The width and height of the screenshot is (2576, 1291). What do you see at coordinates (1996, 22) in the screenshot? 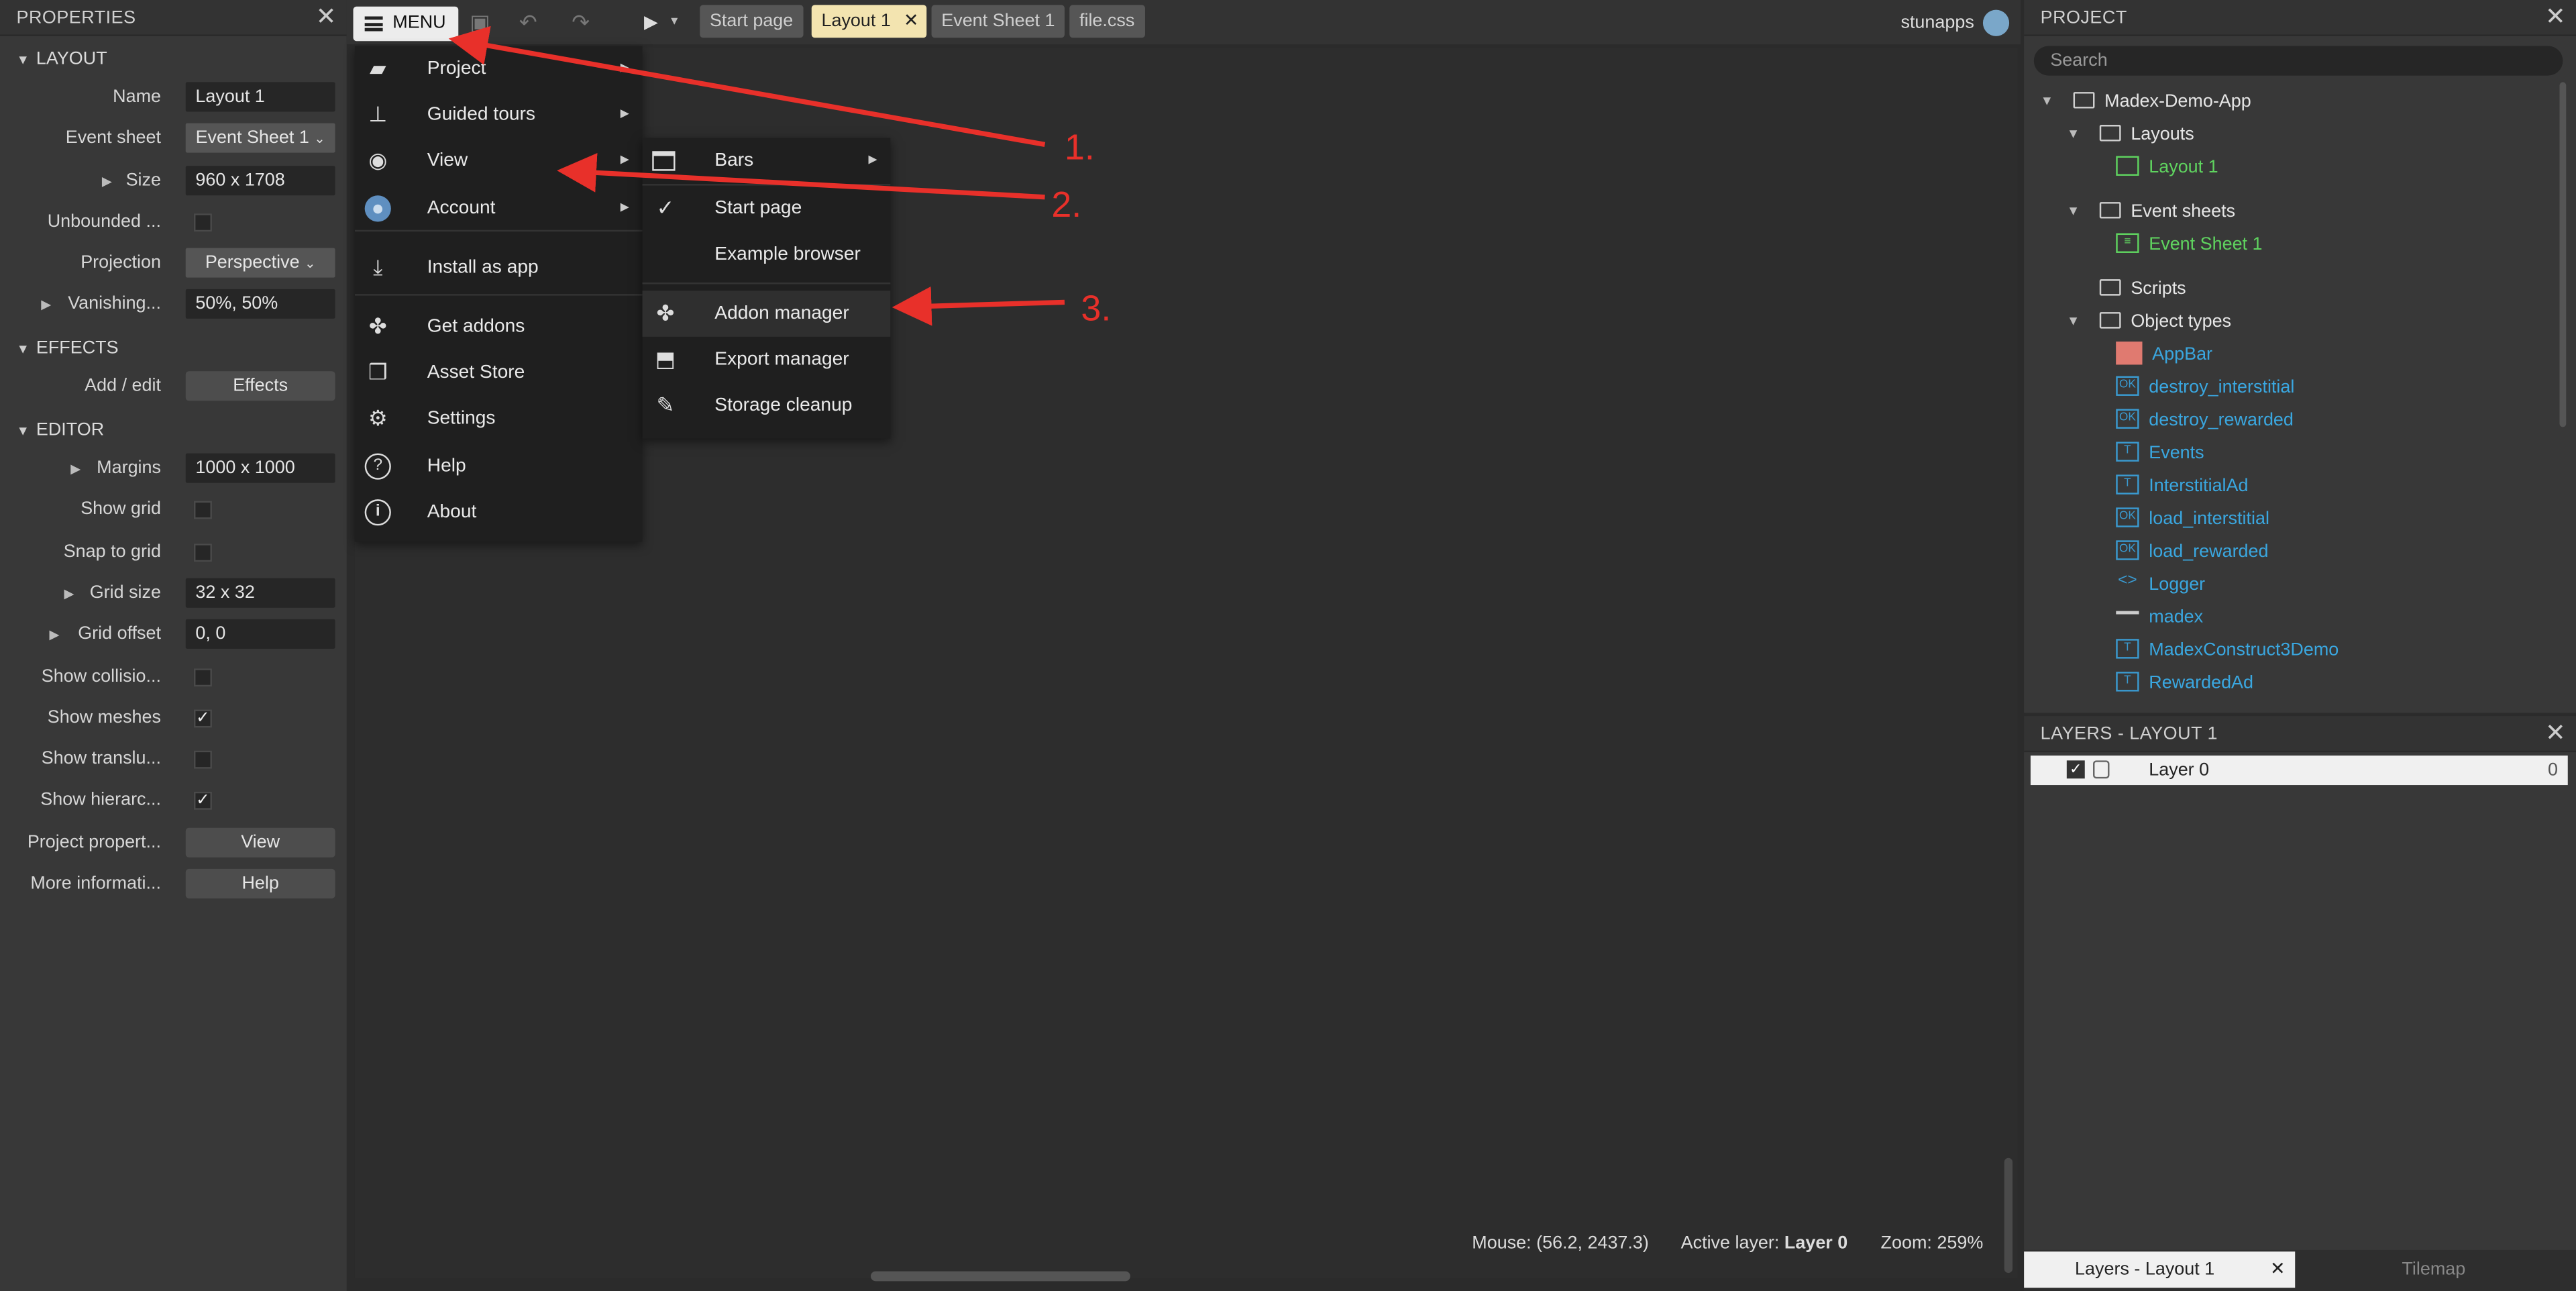
I see `avatar` at bounding box center [1996, 22].